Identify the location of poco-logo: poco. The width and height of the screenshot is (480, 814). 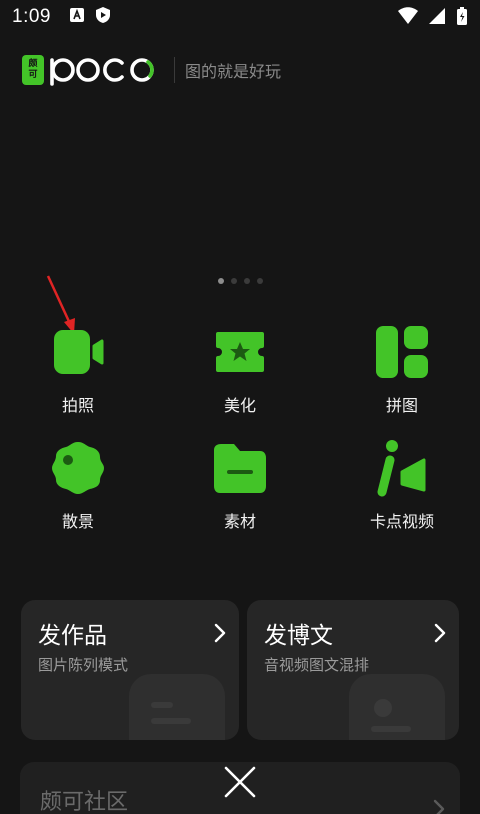
(104, 70).